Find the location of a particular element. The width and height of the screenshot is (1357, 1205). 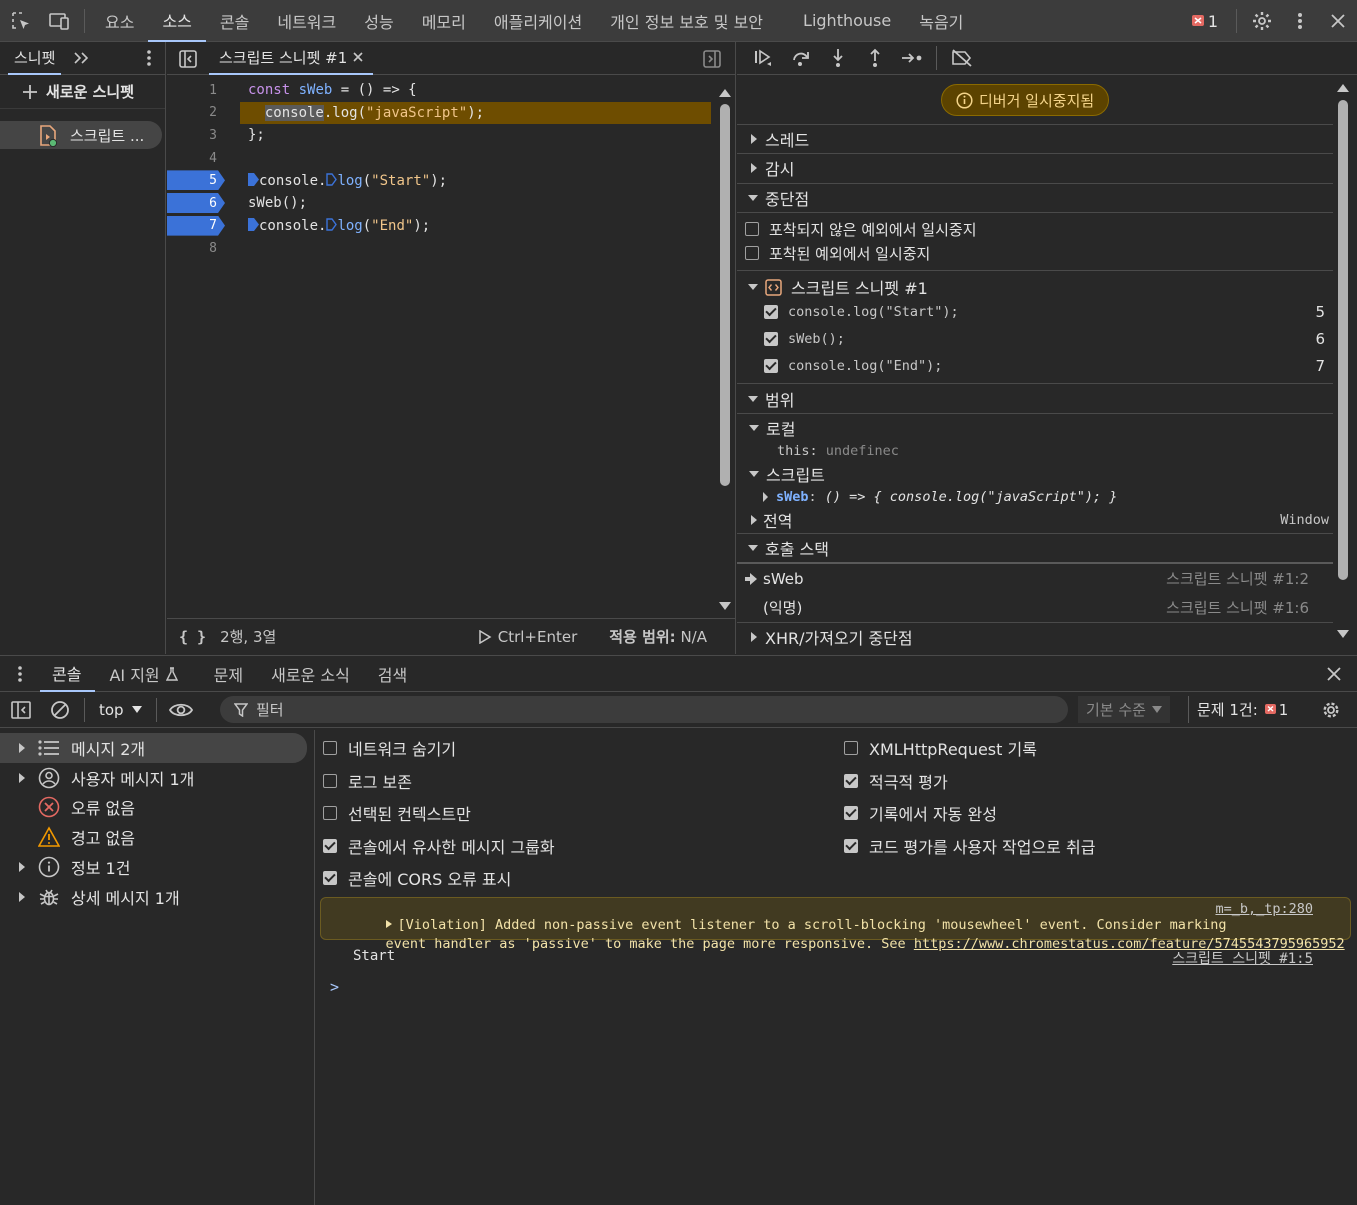

editor-scrollbar is located at coordinates (725, 349).